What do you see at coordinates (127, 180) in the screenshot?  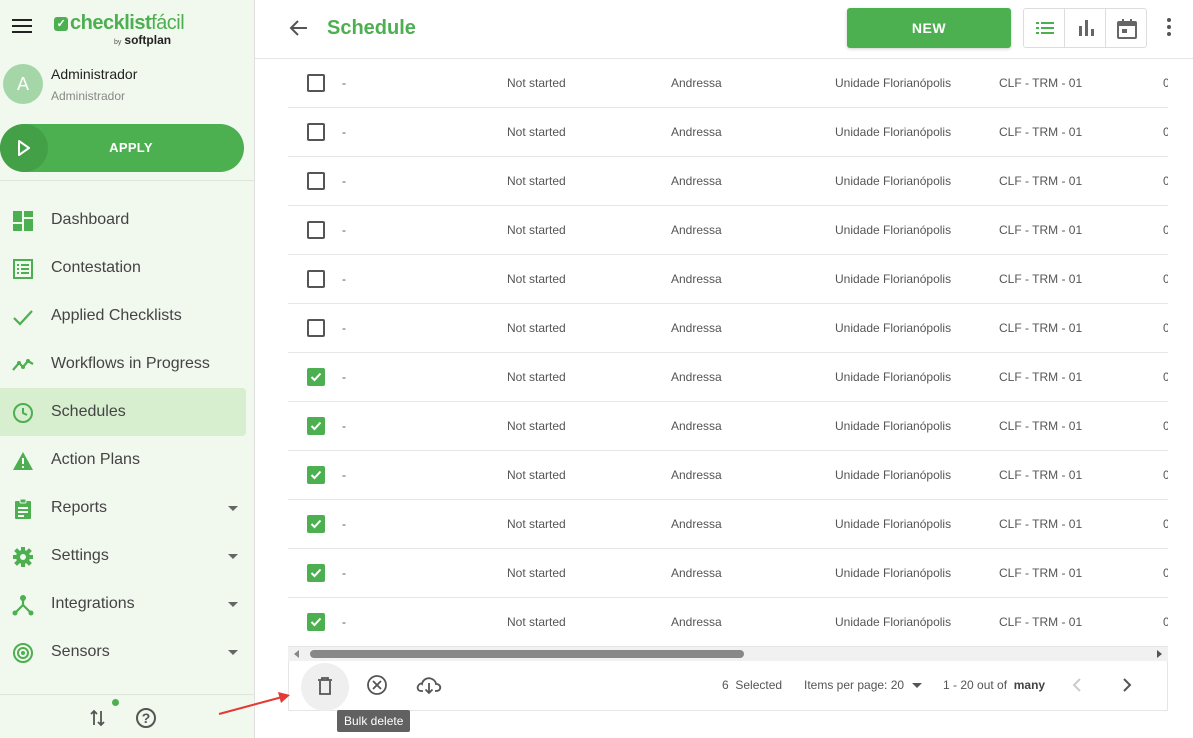 I see `sidebar-divider` at bounding box center [127, 180].